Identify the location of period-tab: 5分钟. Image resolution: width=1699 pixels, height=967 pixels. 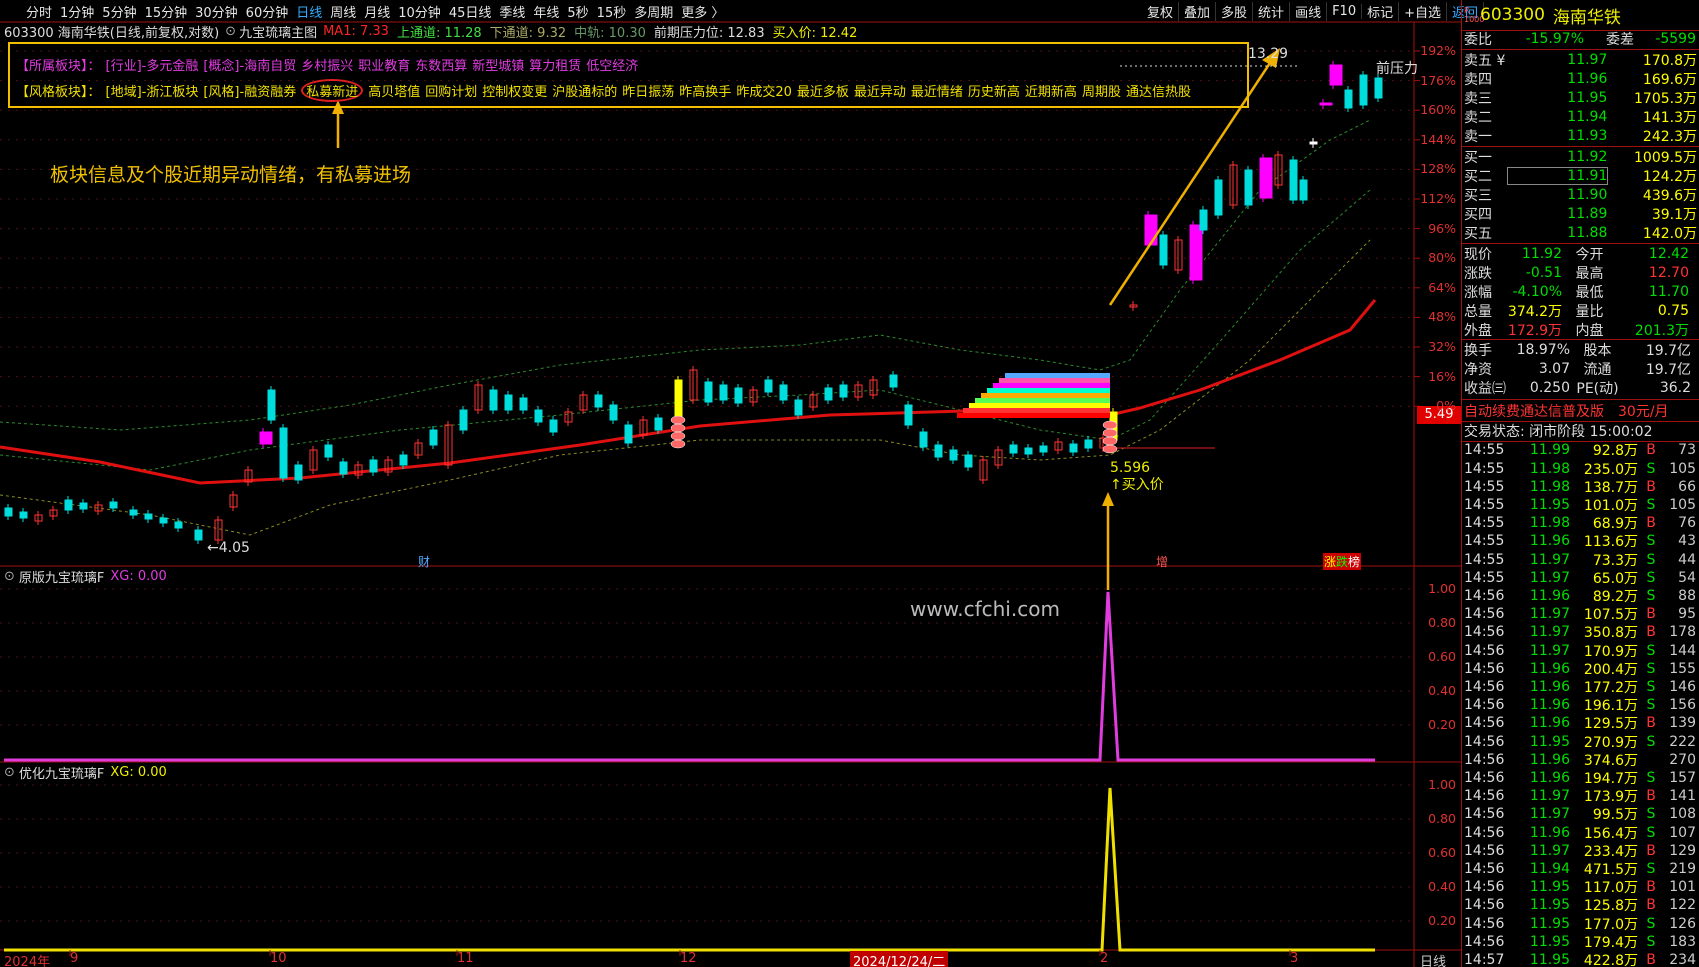
(119, 11).